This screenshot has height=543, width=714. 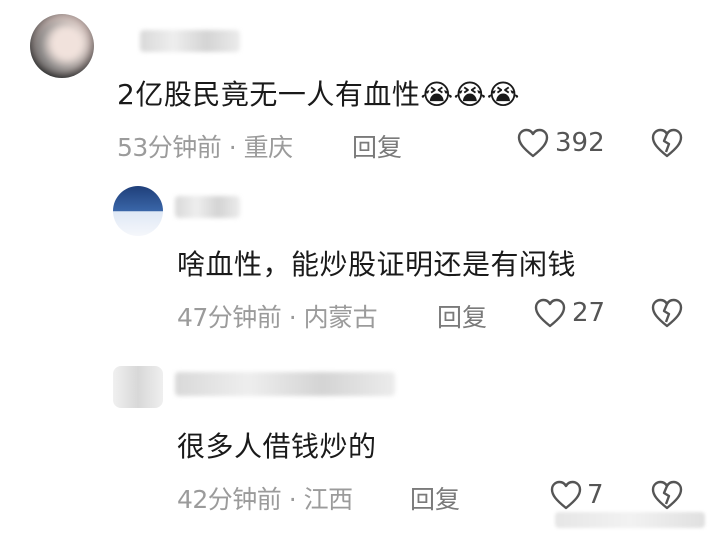 I want to click on comment-meta: 53分钟前 · 重庆, so click(x=205, y=146).